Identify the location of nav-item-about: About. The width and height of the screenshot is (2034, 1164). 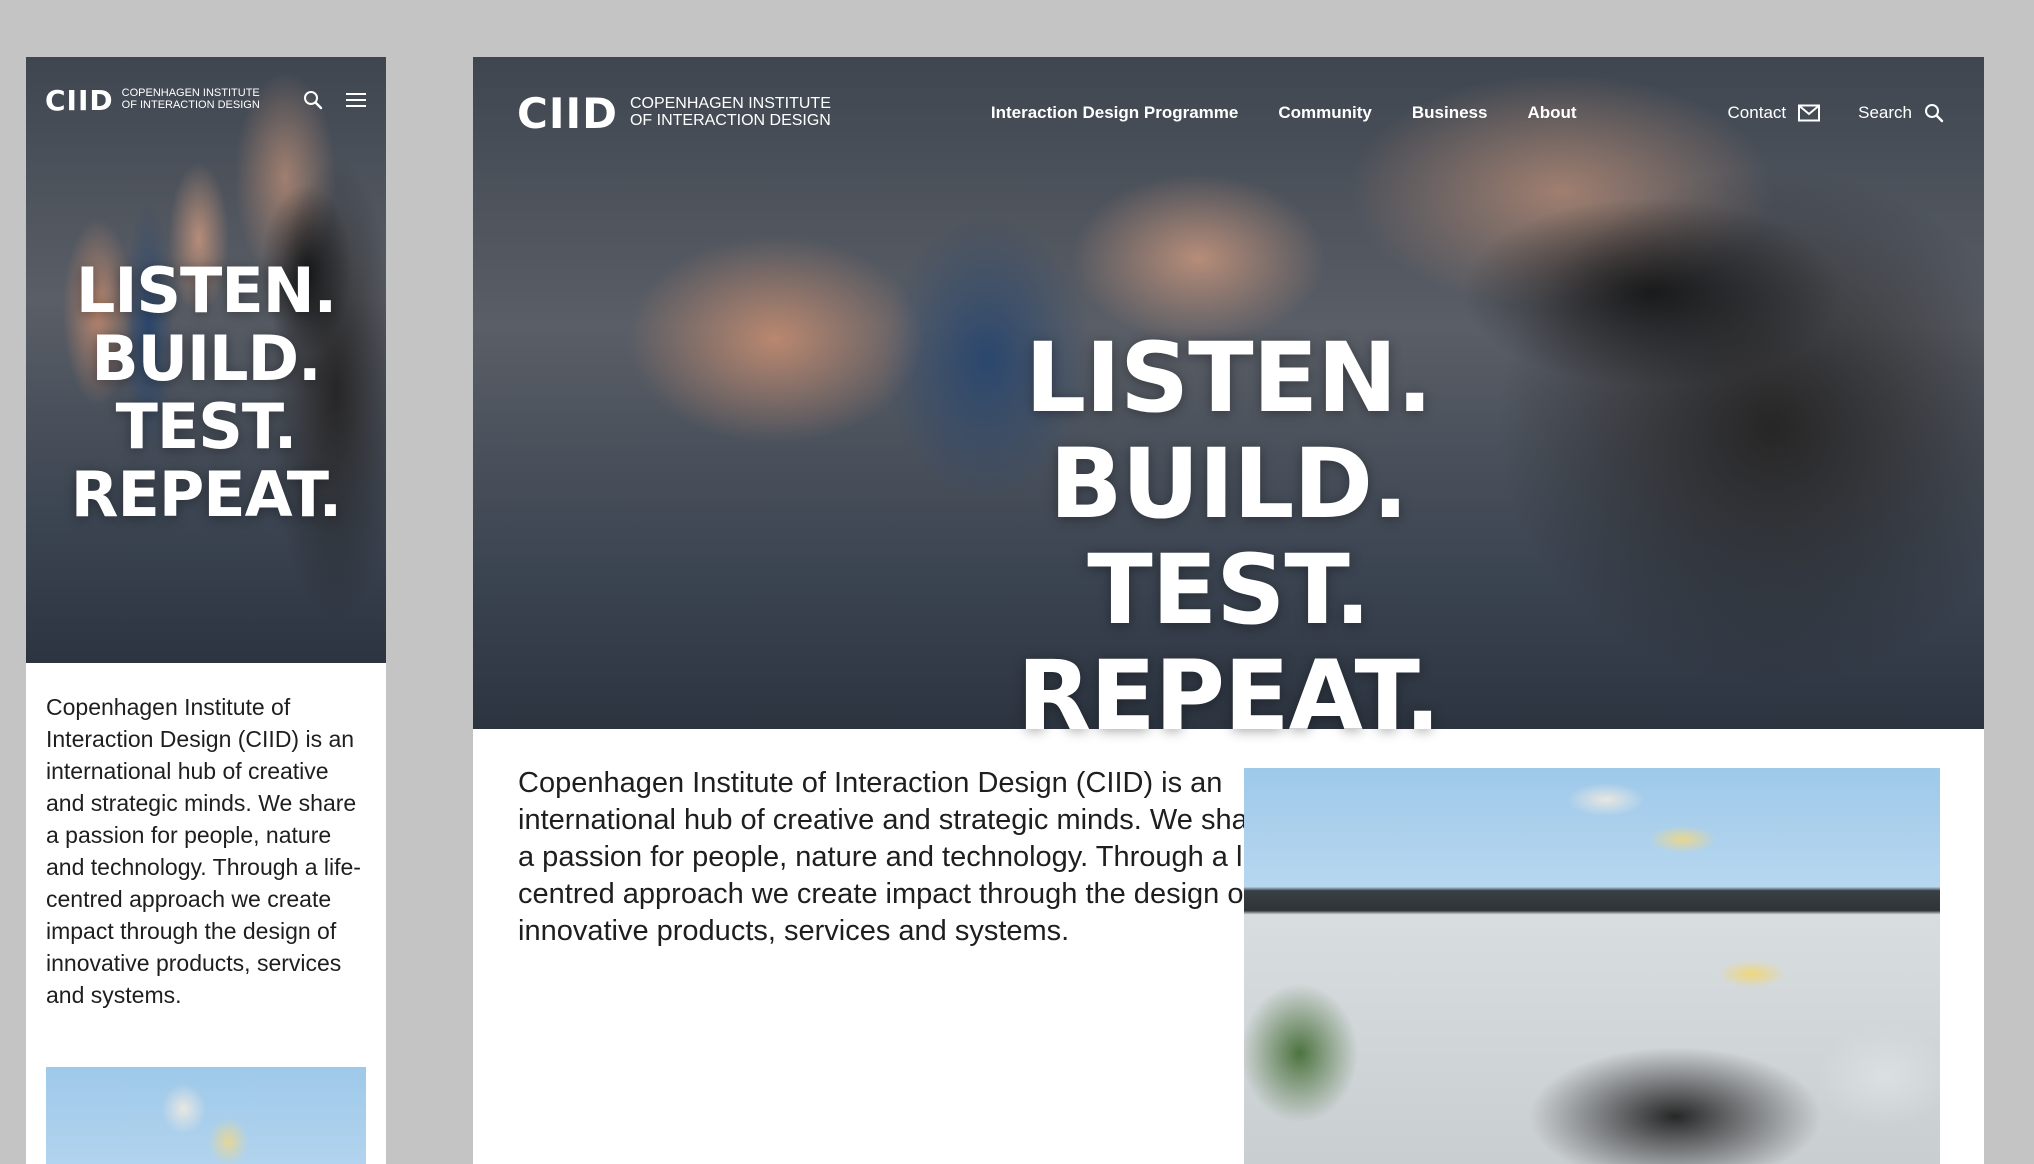
(1551, 113).